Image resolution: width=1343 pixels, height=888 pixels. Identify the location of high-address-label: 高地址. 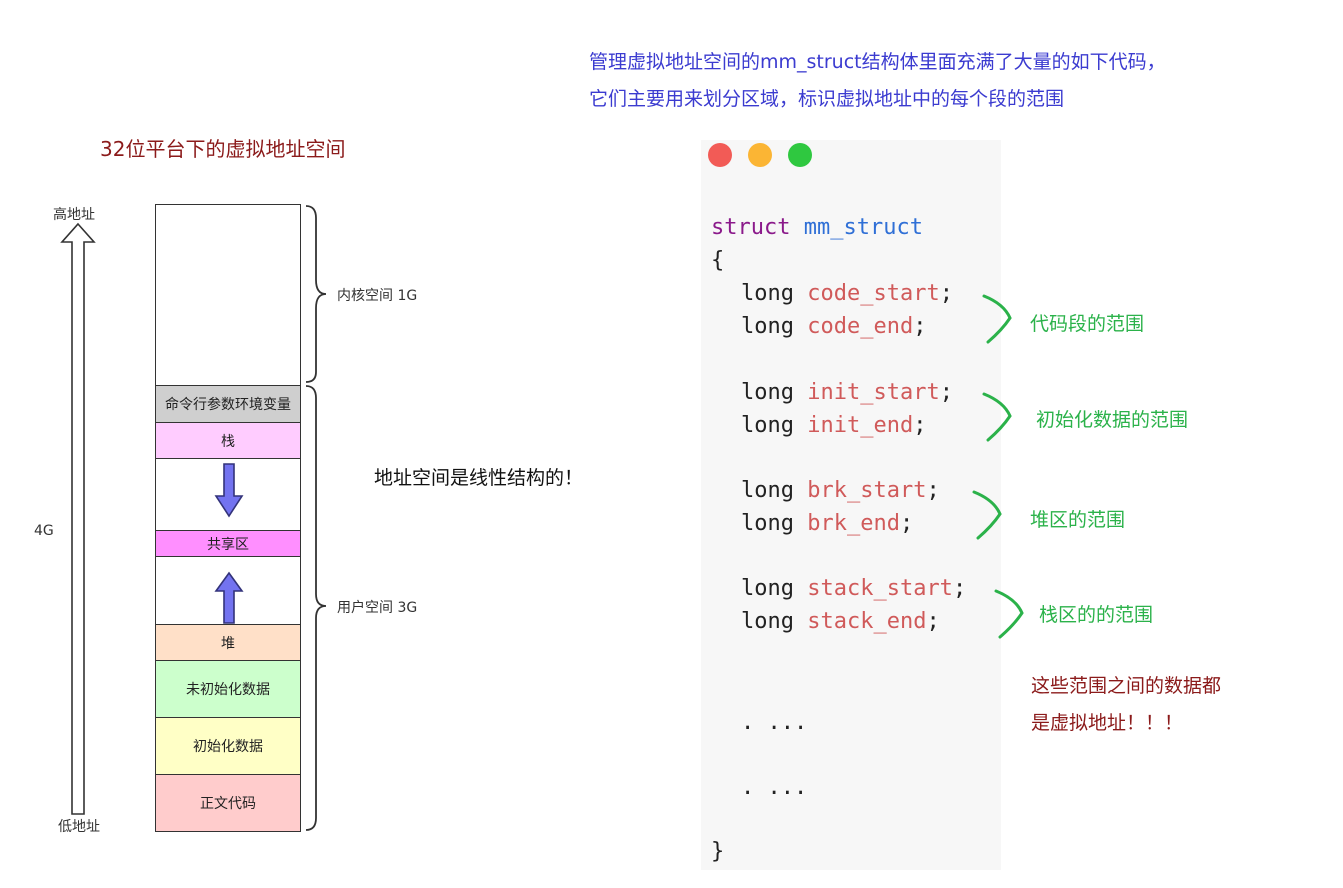
(74, 215).